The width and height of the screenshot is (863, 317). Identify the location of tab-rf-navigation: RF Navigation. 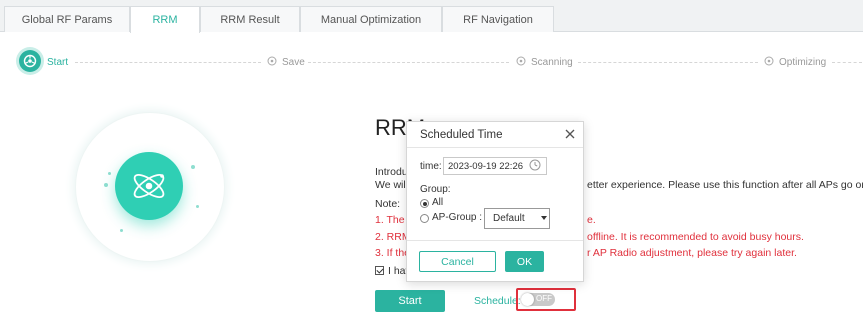
(498, 19).